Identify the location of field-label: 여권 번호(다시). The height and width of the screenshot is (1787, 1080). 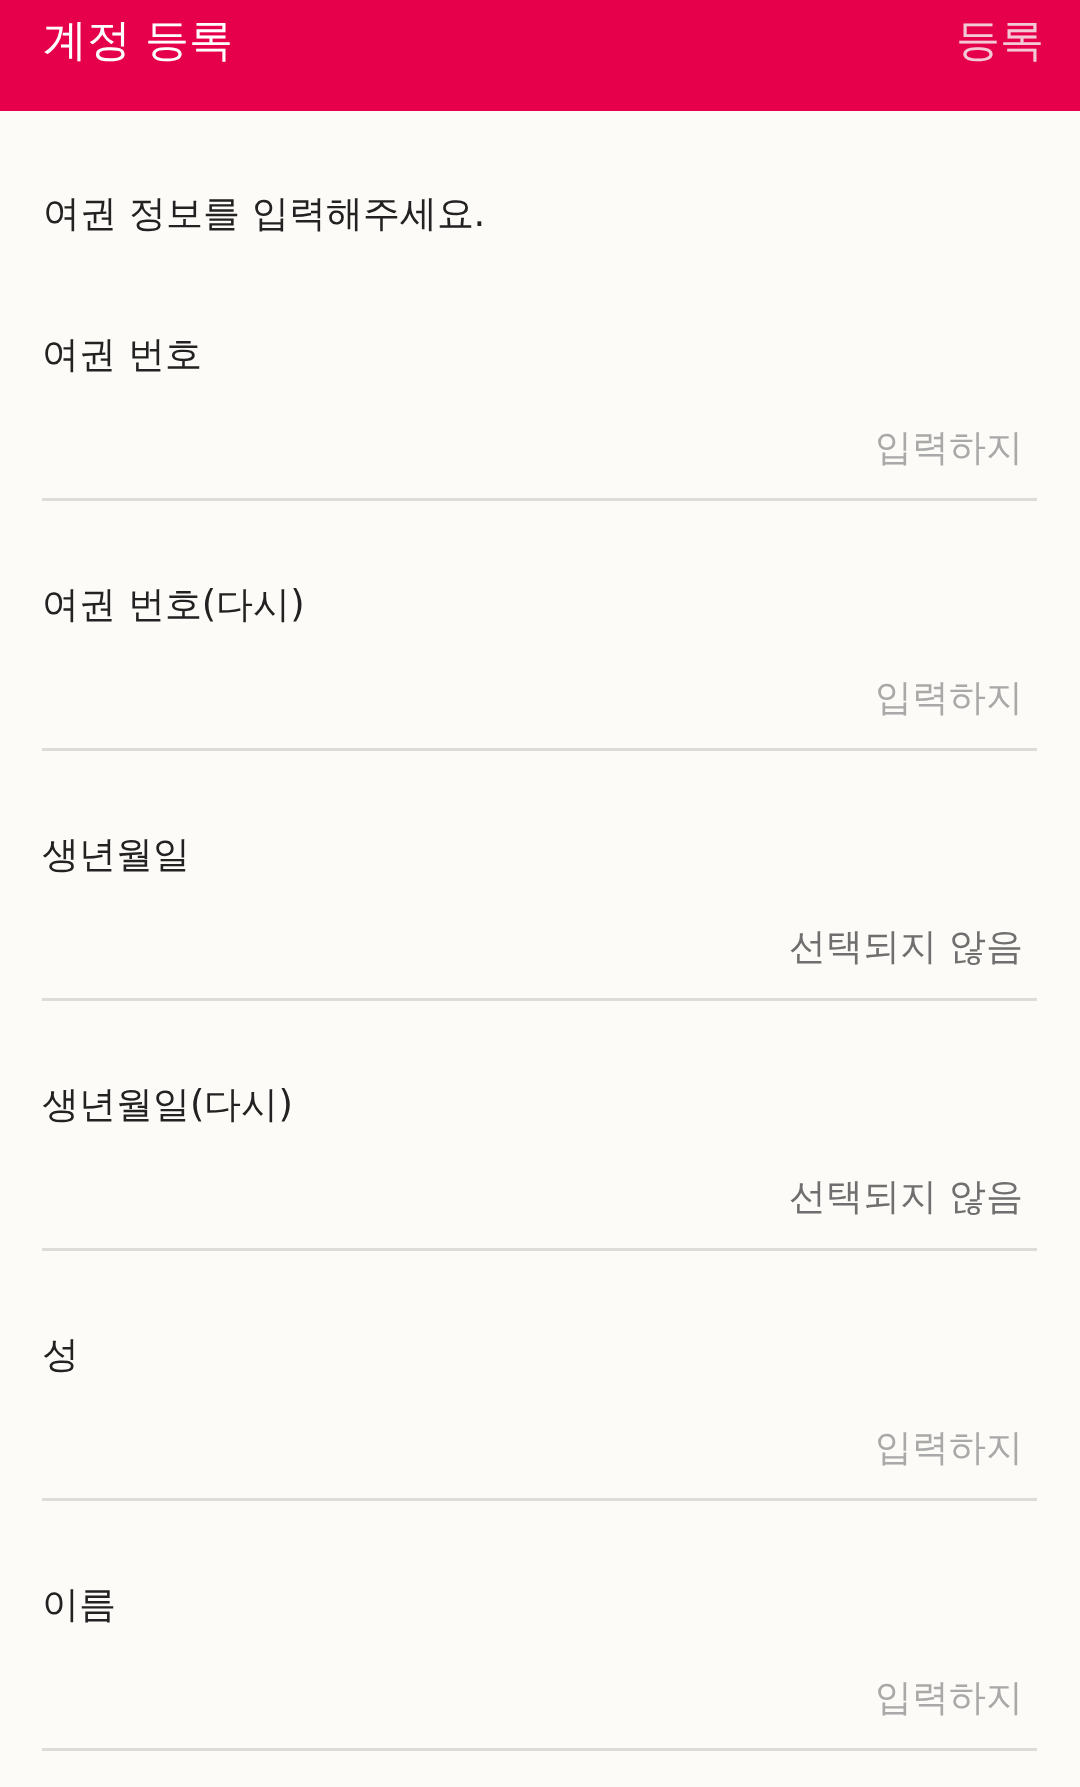
(173, 605).